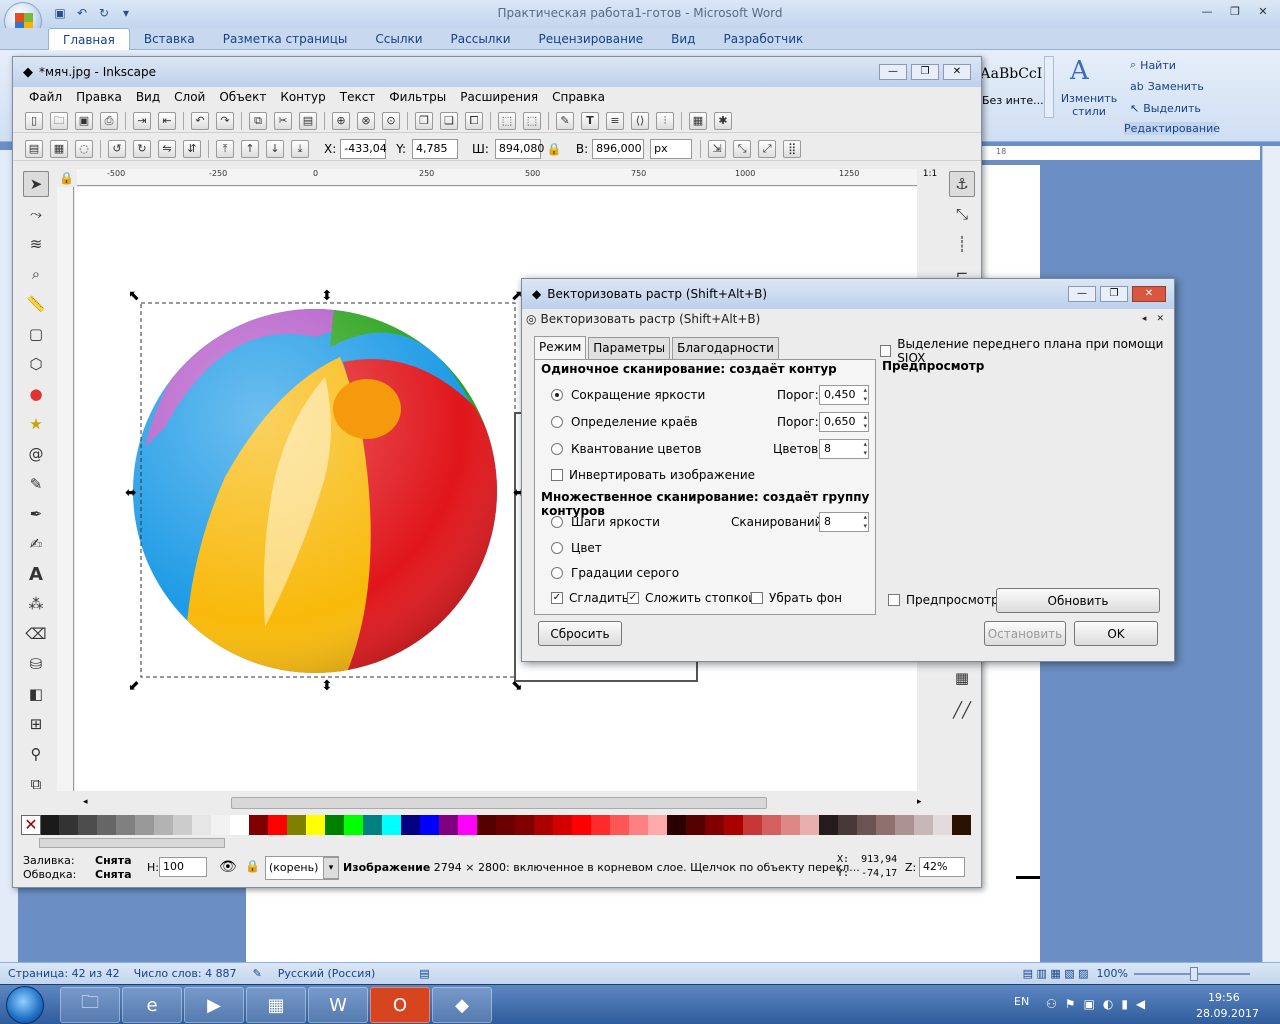 Image resolution: width=1280 pixels, height=1024 pixels. I want to click on group-icon: ⬚, so click(507, 120).